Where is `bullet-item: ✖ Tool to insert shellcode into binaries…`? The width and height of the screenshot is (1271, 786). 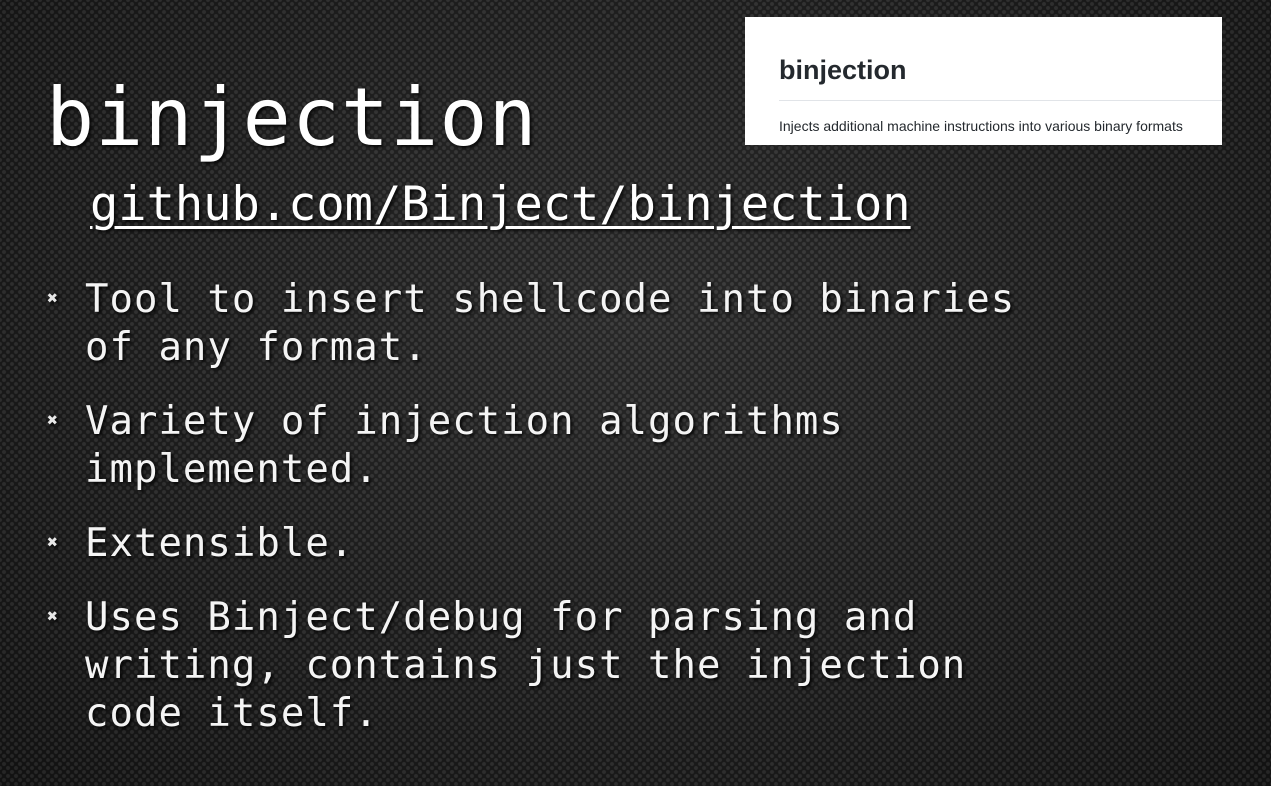
bullet-item: ✖ Tool to insert shellcode into binaries… is located at coordinates (574, 324).